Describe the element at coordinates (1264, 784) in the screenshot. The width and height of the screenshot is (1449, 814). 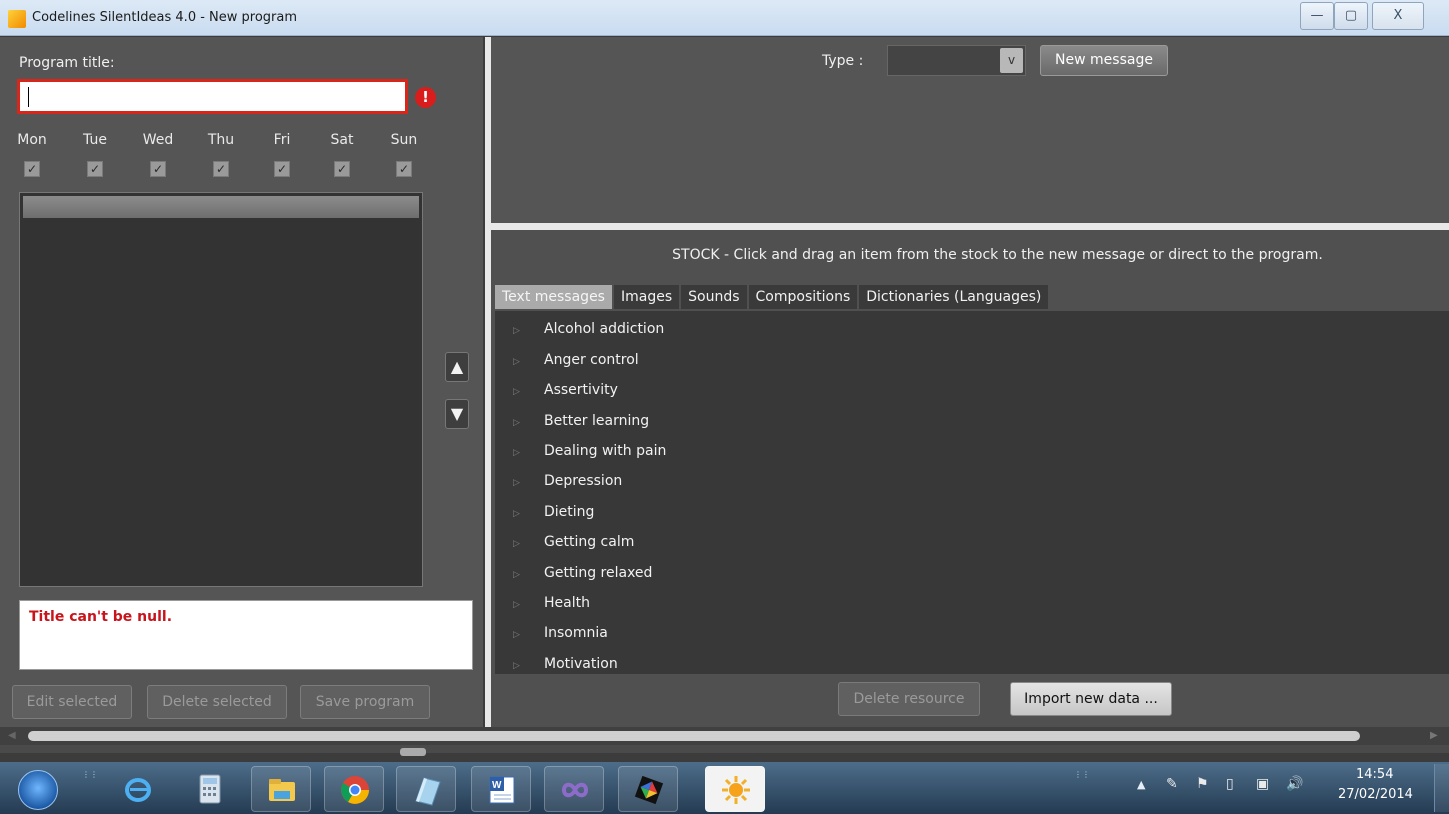
I see `network-icon: ▣` at that location.